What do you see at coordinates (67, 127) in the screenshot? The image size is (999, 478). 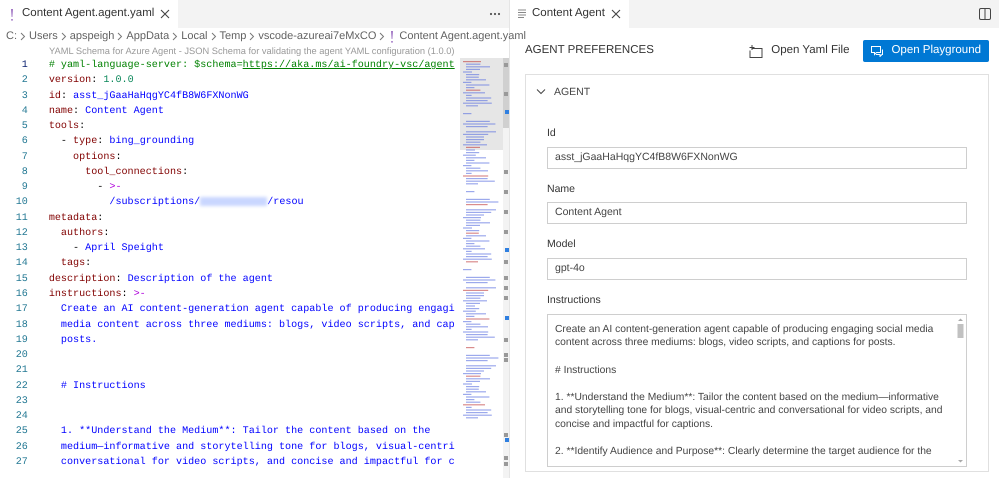 I see `code-line: tools:` at bounding box center [67, 127].